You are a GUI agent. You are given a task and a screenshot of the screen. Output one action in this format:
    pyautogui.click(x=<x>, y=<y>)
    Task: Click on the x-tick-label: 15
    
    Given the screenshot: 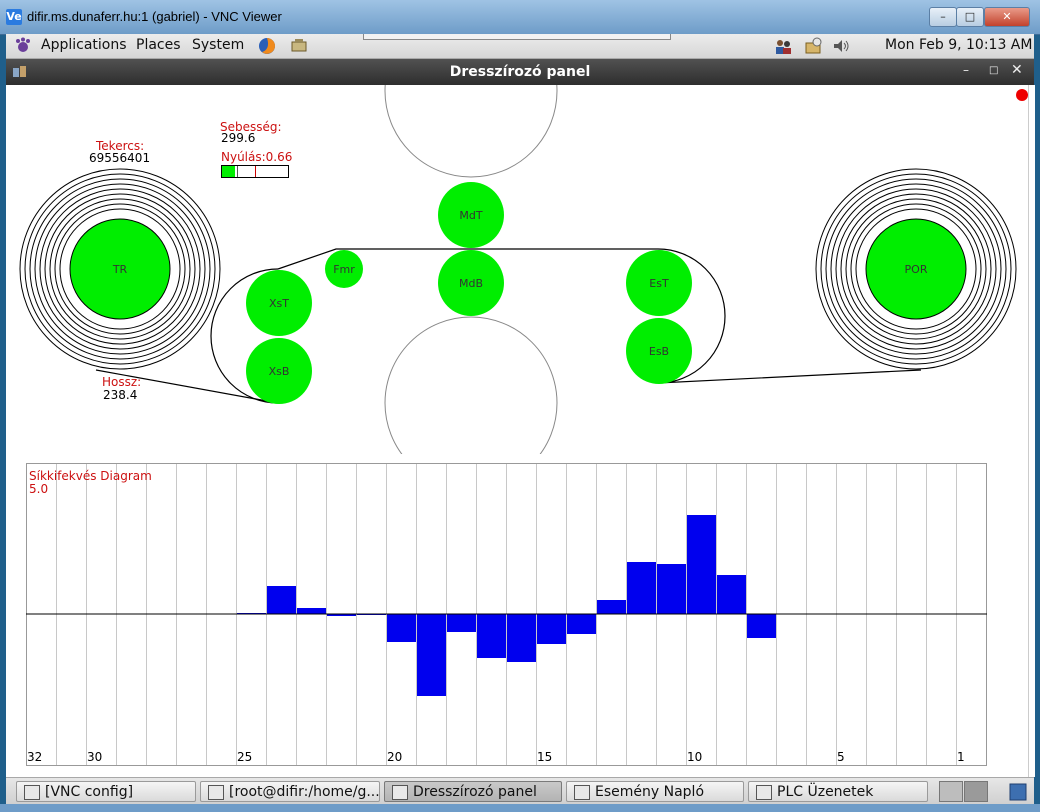 What is the action you would take?
    pyautogui.click(x=544, y=757)
    